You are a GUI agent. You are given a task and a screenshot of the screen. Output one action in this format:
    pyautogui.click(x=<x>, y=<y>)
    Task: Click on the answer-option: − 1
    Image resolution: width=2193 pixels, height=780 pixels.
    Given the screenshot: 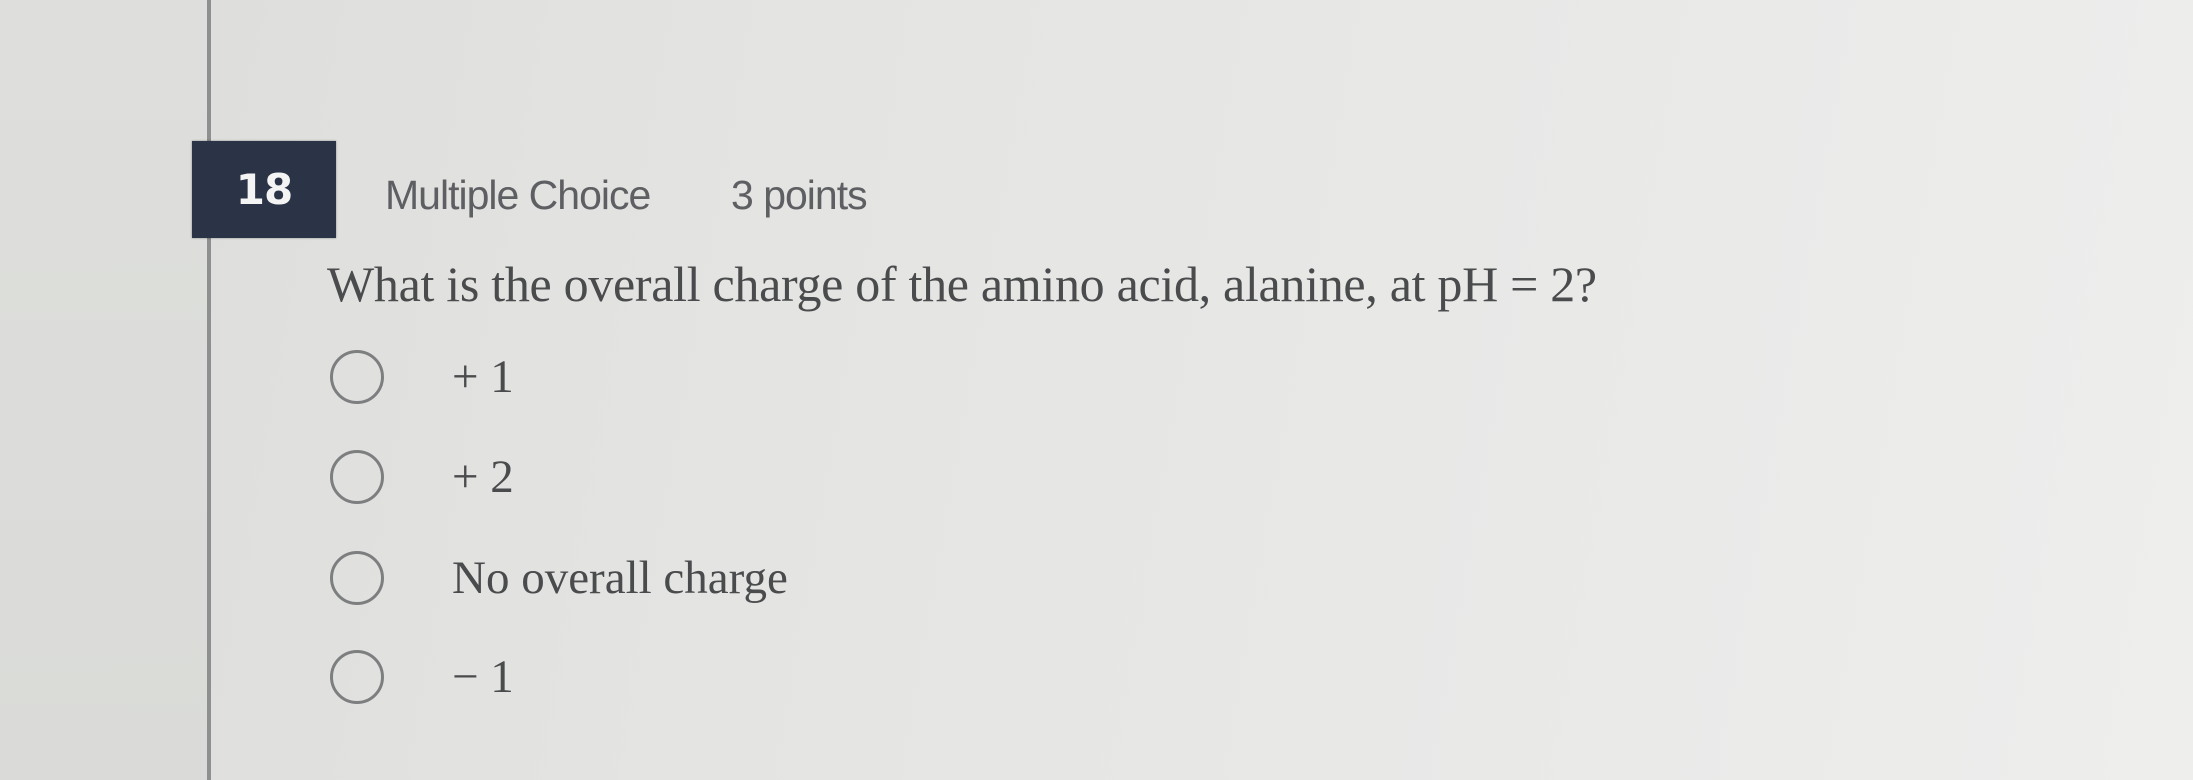 What is the action you would take?
    pyautogui.click(x=422, y=677)
    